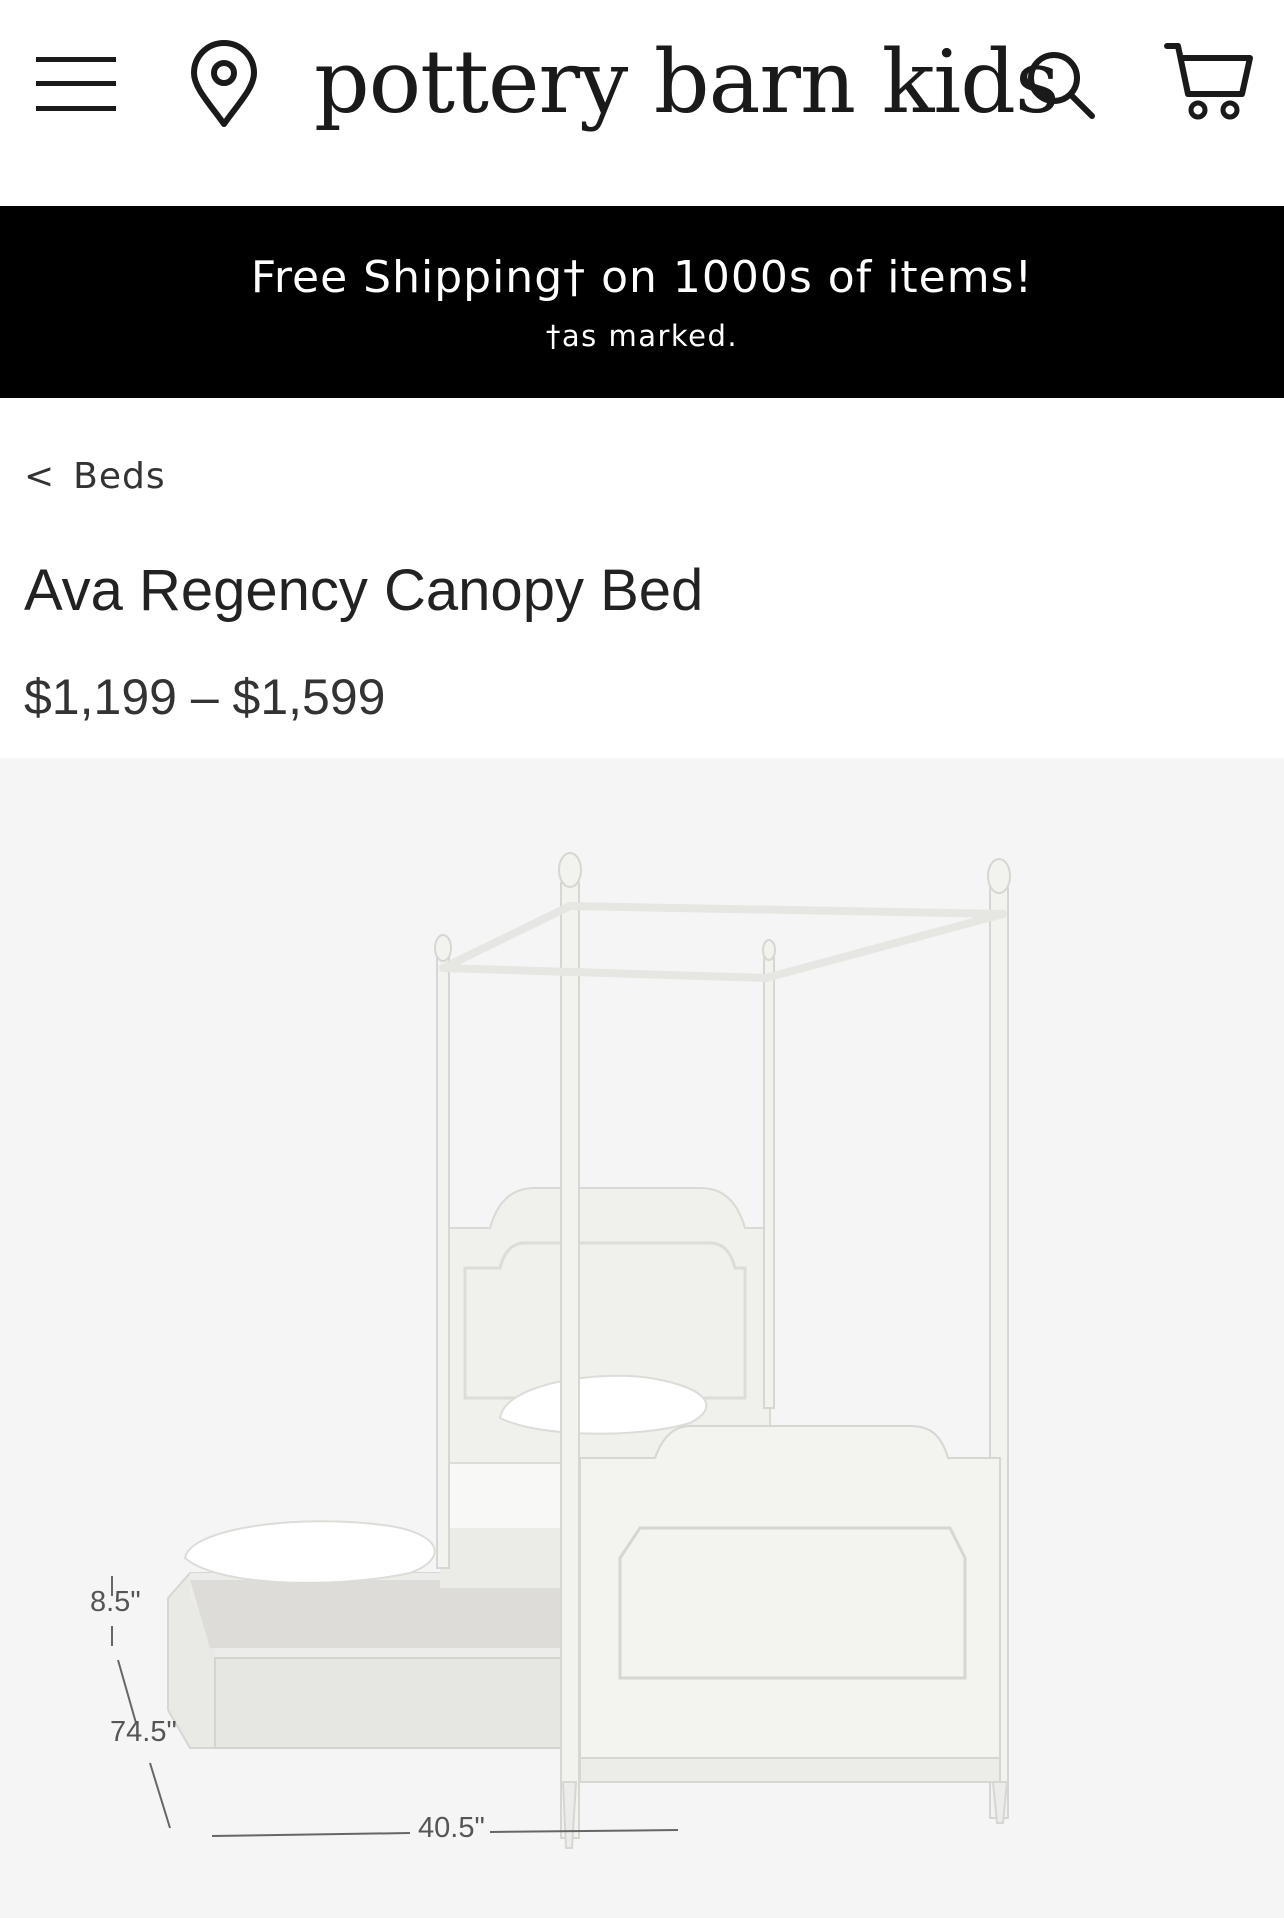 This screenshot has height=1918, width=1284. What do you see at coordinates (40, 476) in the screenshot?
I see `chevron-left-icon: <` at bounding box center [40, 476].